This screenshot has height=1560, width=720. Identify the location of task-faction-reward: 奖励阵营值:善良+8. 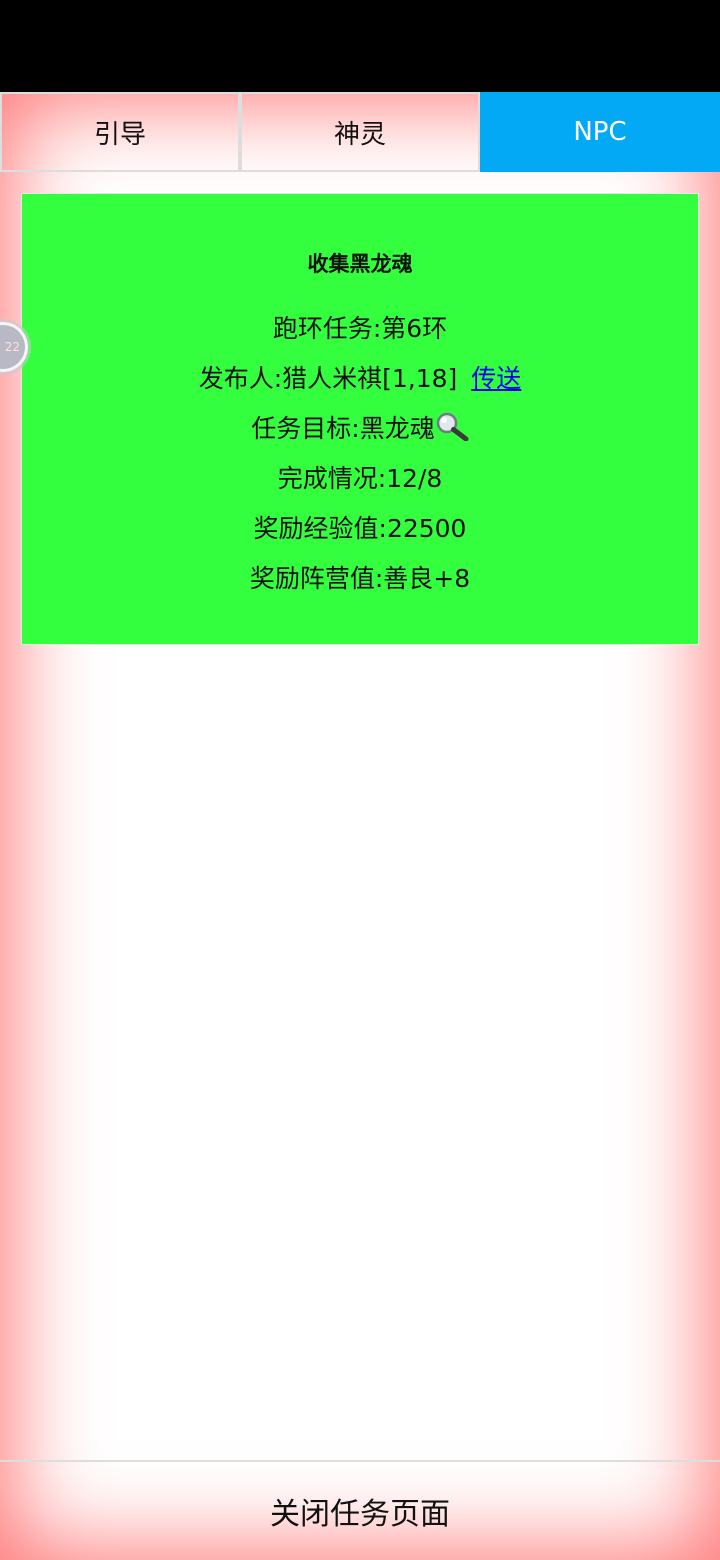
(360, 578).